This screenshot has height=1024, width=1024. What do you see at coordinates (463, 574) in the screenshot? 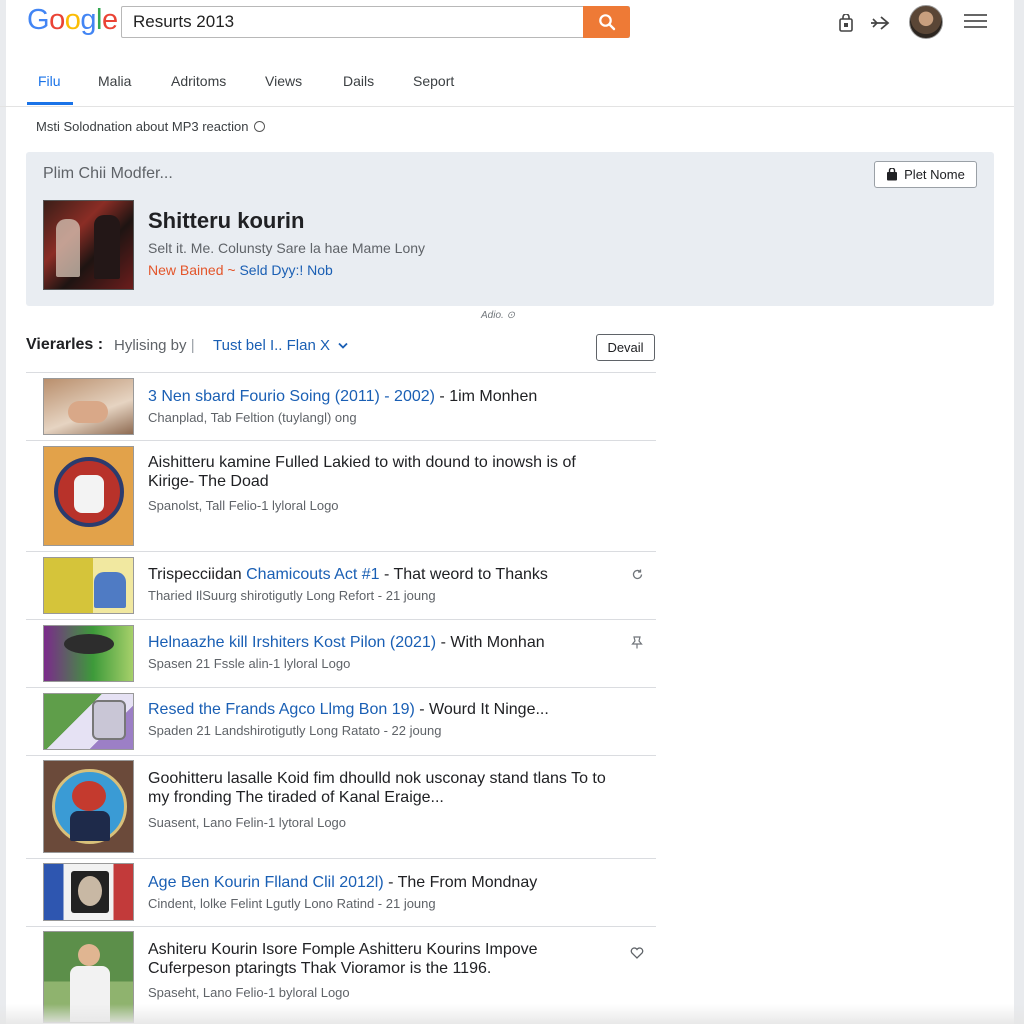
I see `result-title-text: - That weord to Thanks` at bounding box center [463, 574].